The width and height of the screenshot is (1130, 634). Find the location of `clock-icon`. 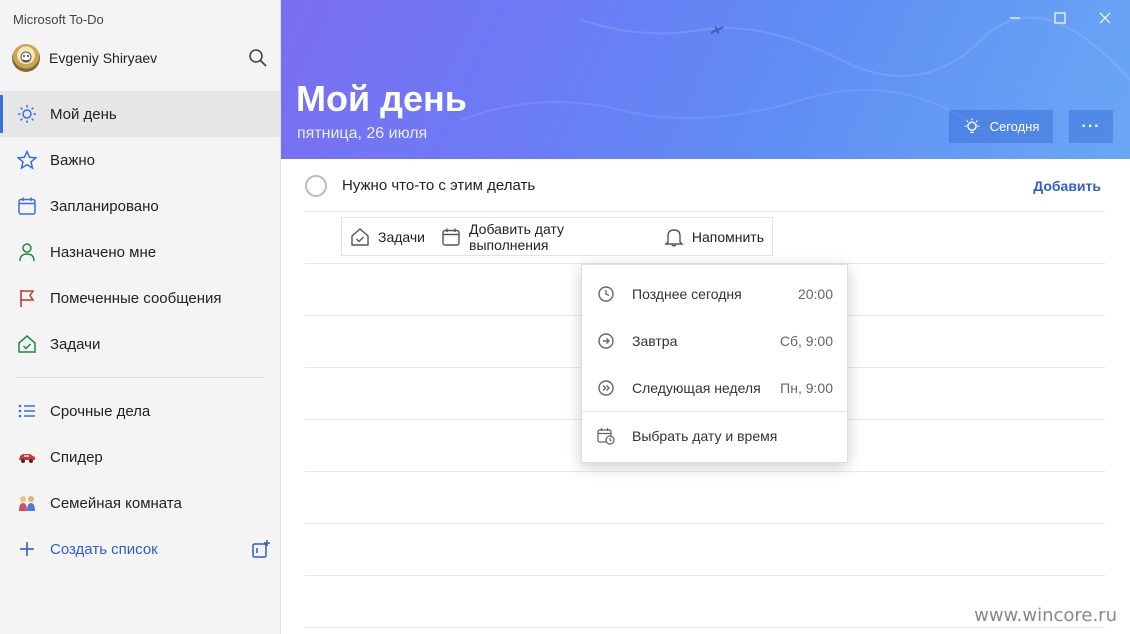

clock-icon is located at coordinates (606, 294).